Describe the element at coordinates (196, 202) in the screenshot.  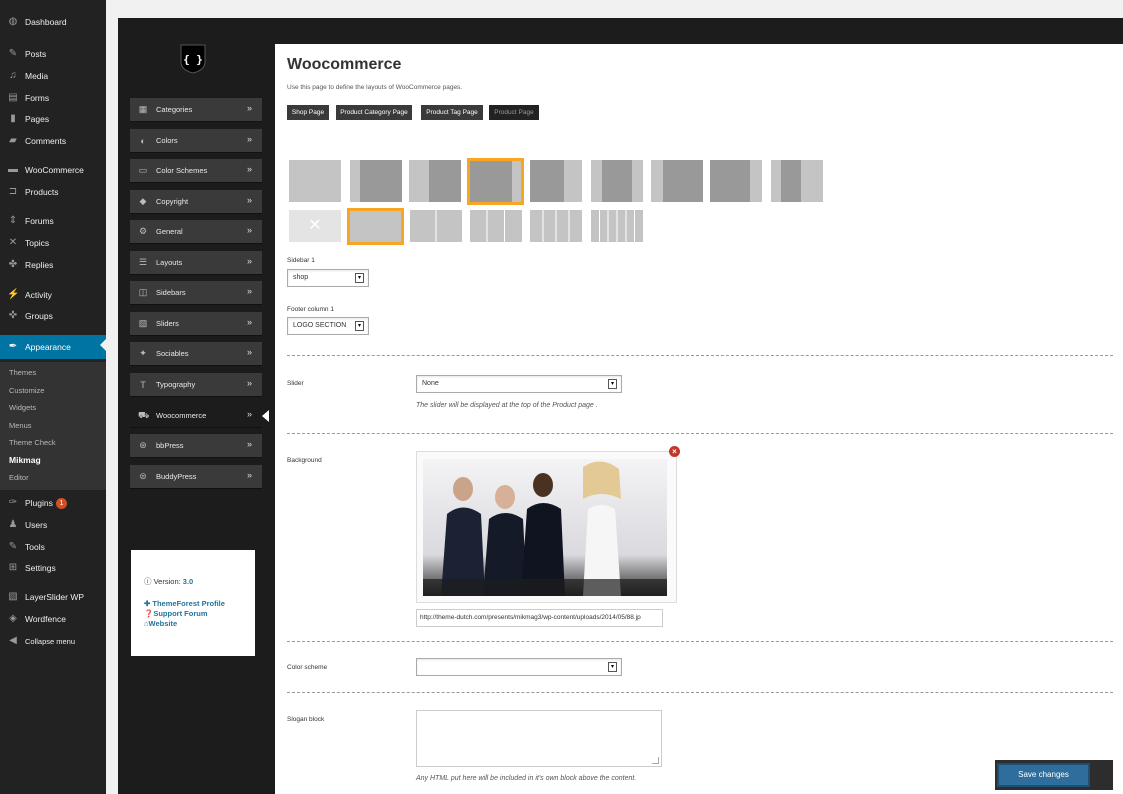
I see `nav-copyright: ◆ Copyright »` at that location.